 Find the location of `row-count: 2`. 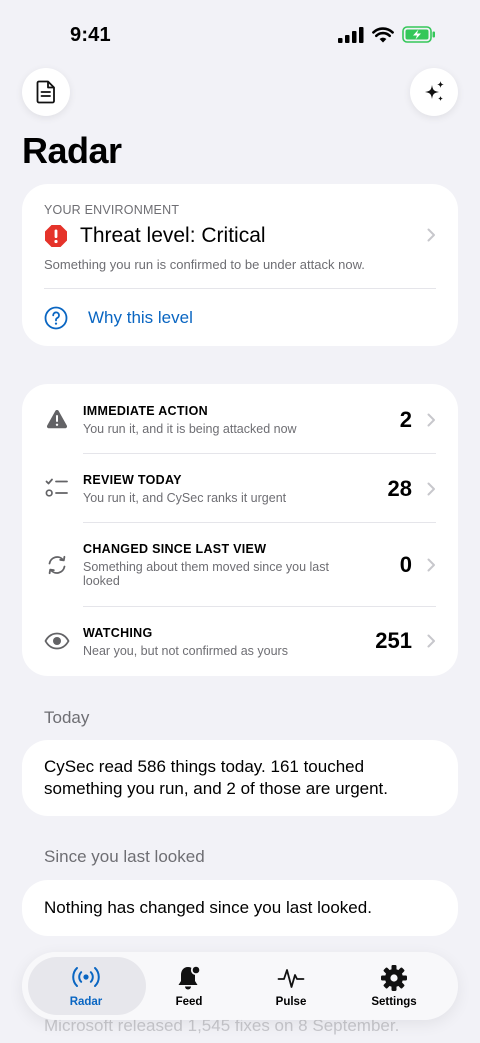

row-count: 2 is located at coordinates (405, 419).